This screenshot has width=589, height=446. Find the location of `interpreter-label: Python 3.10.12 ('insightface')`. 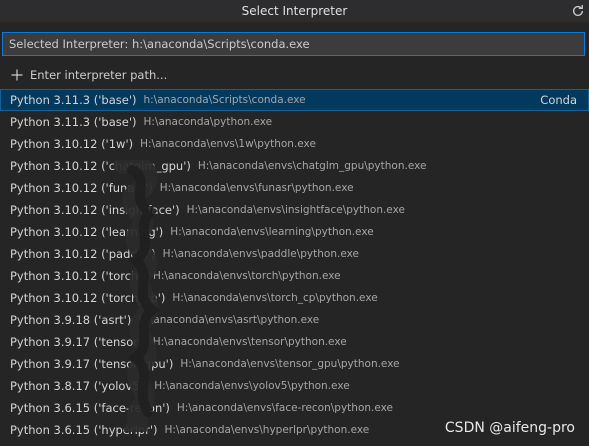

interpreter-label: Python 3.10.12 ('insightface') is located at coordinates (95, 210).